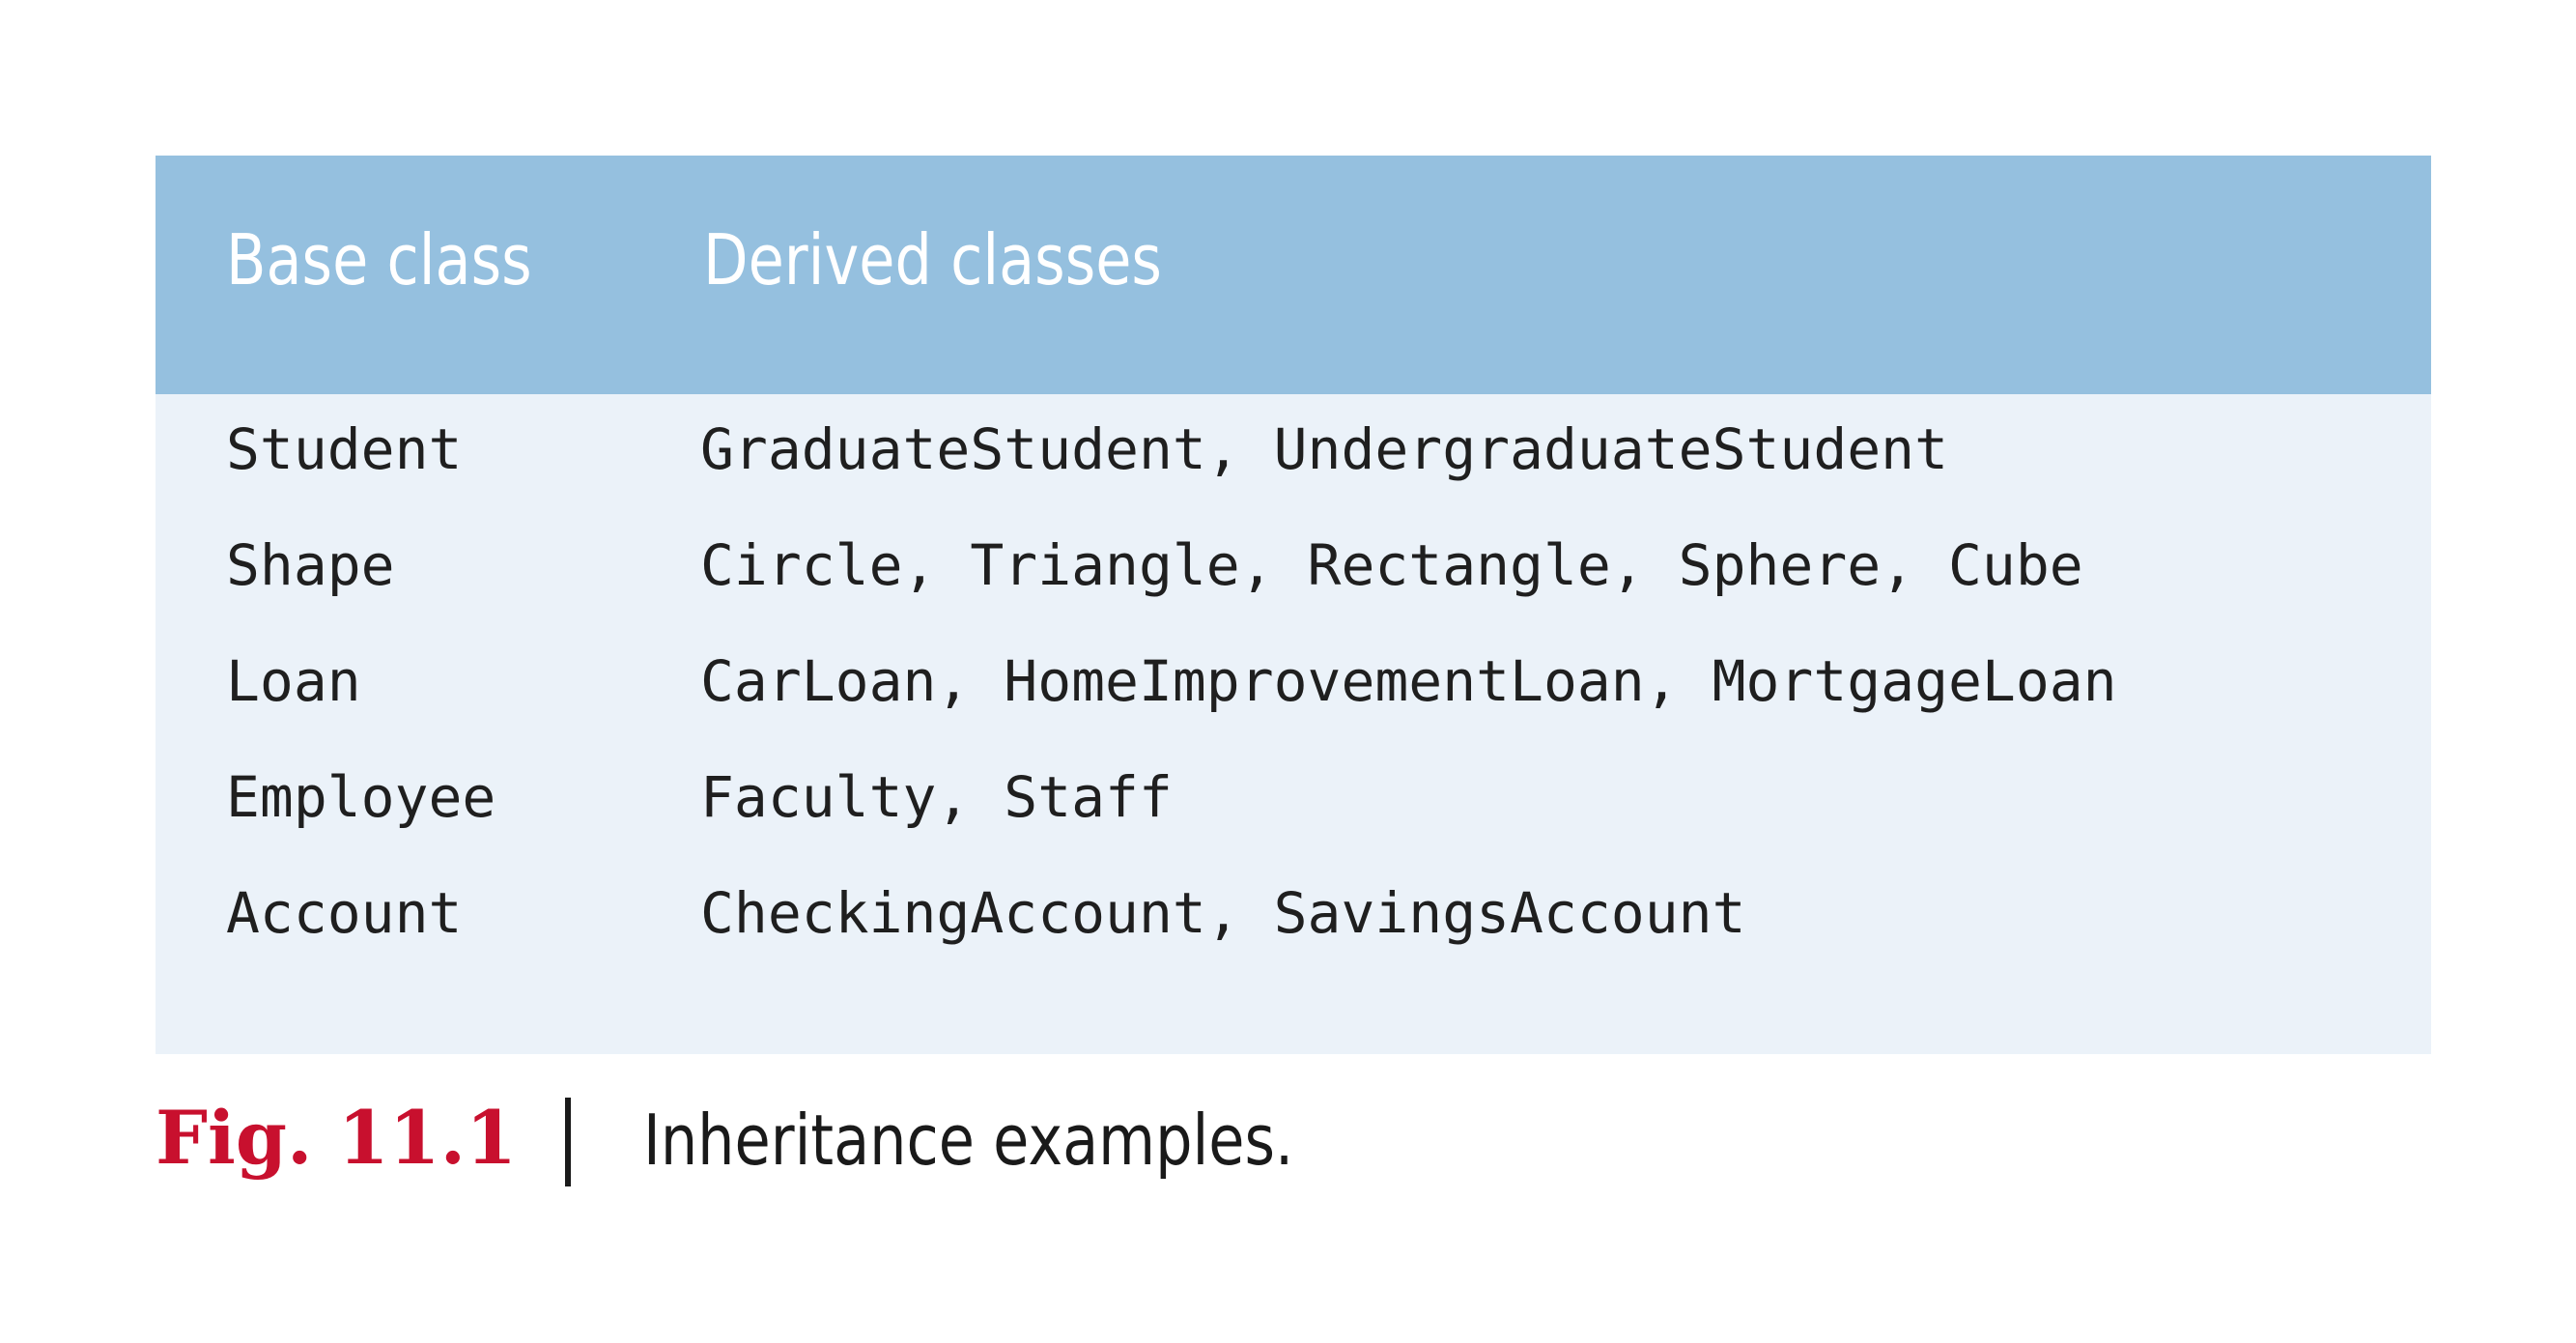  I want to click on column-header-base-class: Base class, so click(379, 259).